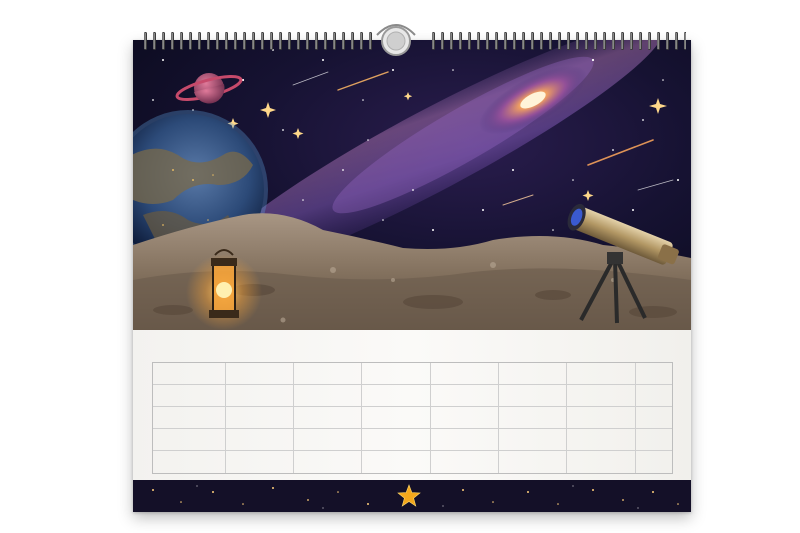 This screenshot has height=533, width=800. I want to click on date-grid, so click(412, 418).